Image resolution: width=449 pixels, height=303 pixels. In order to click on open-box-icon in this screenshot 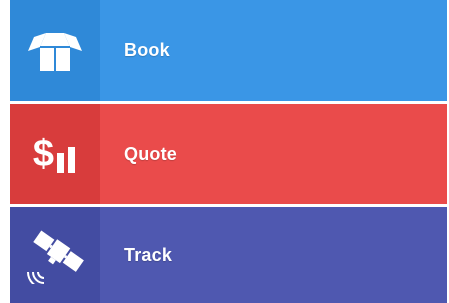, I will do `click(55, 51)`.